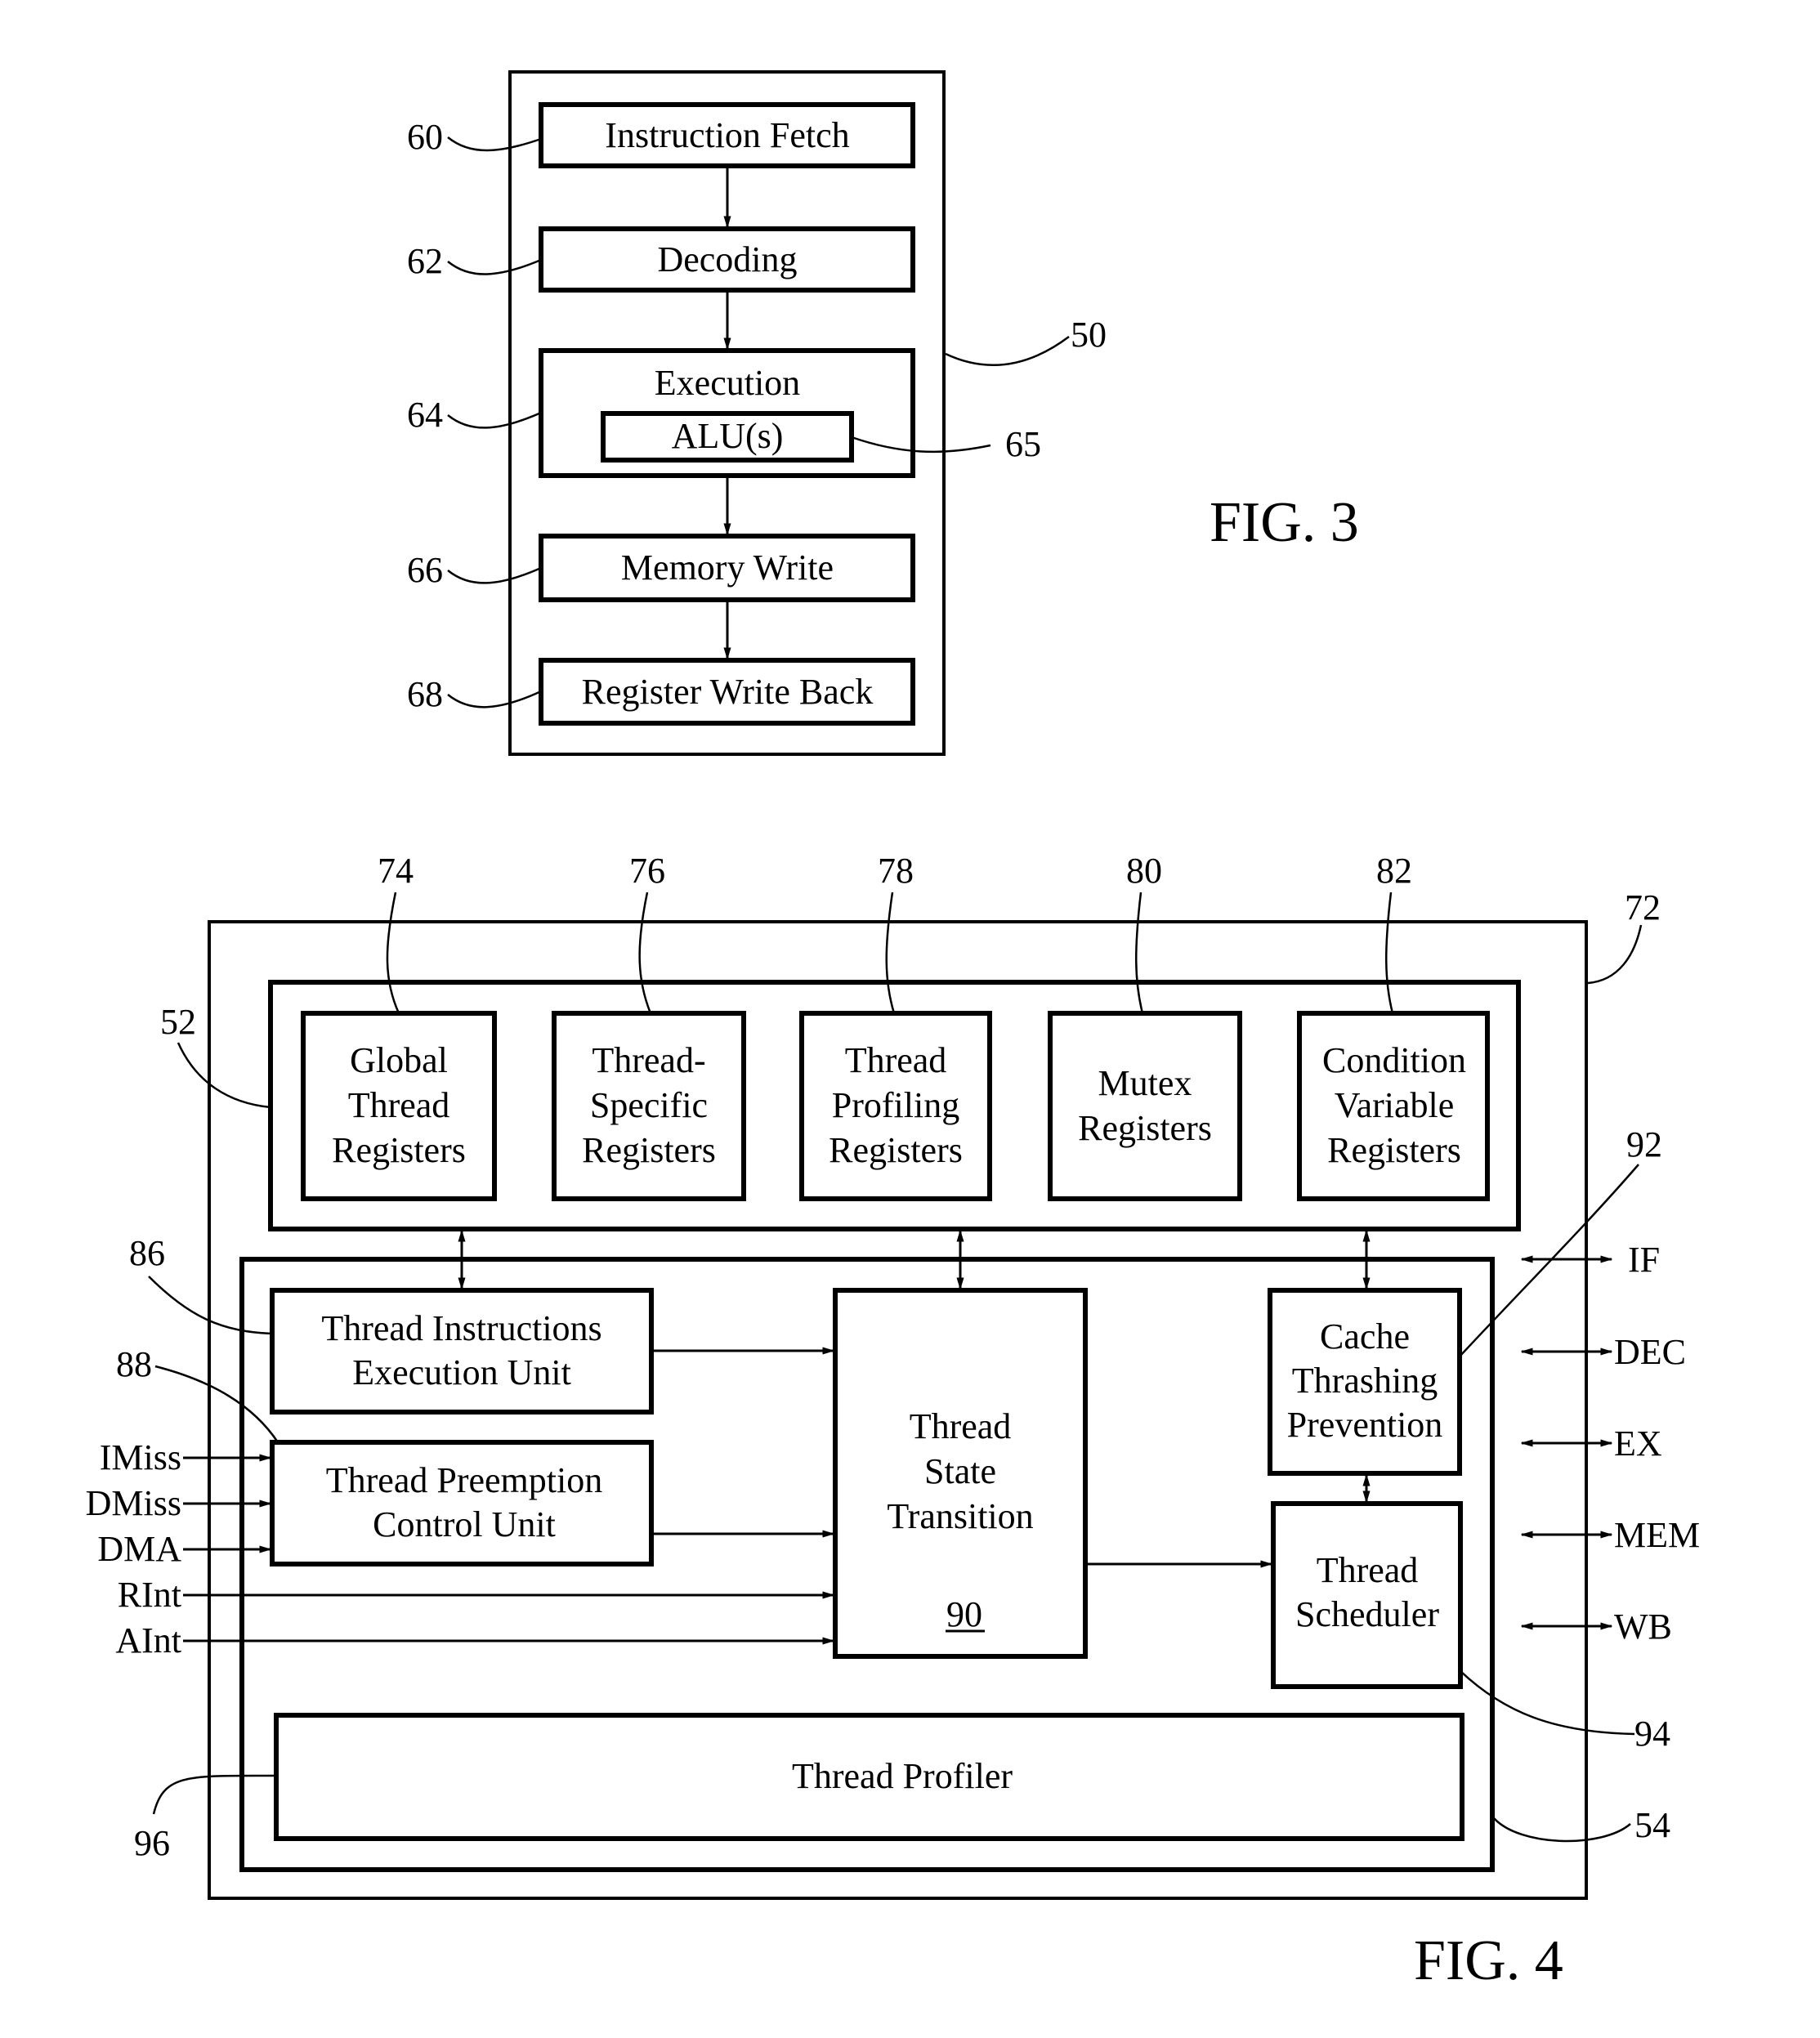  I want to click on ref-76: 76, so click(647, 871).